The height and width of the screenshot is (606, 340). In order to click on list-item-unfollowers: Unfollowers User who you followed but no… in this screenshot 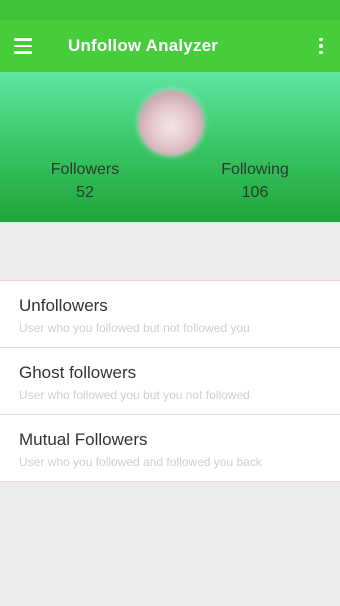, I will do `click(170, 313)`.